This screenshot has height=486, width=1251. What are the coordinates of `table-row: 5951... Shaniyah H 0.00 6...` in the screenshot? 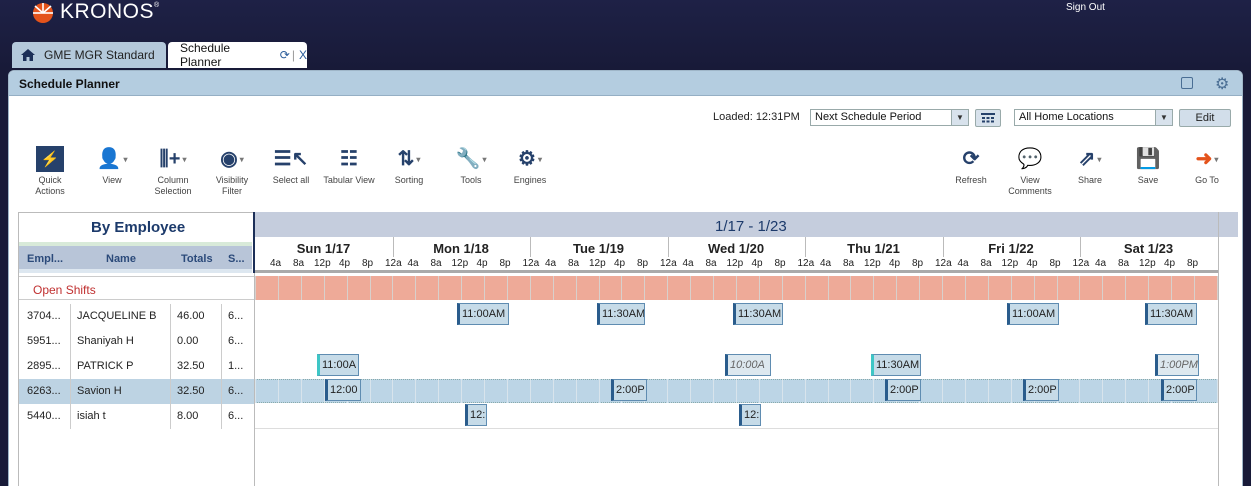 It's located at (136, 341).